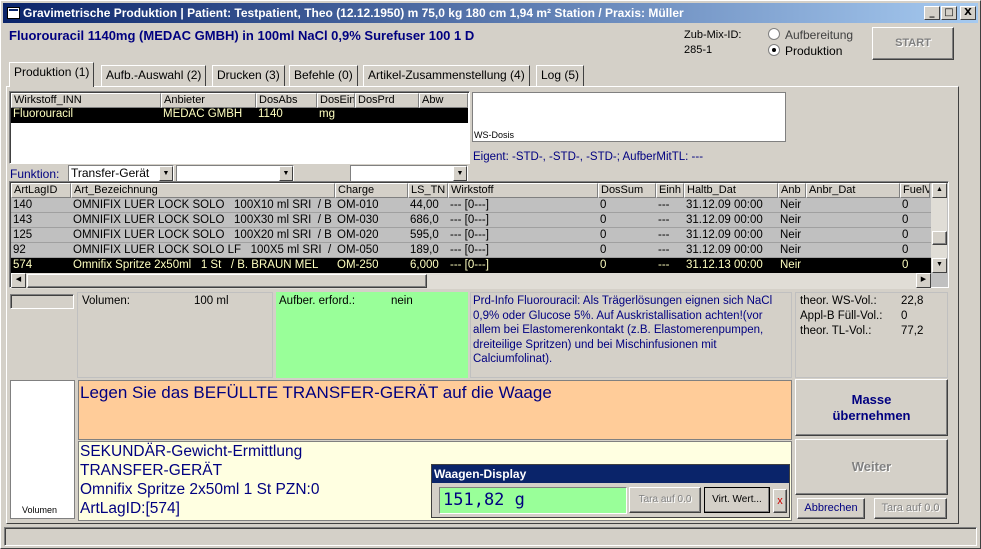 This screenshot has height=549, width=981. Describe the element at coordinates (443, 100) in the screenshot. I see `wirkstoff-header-abw: Abw` at that location.